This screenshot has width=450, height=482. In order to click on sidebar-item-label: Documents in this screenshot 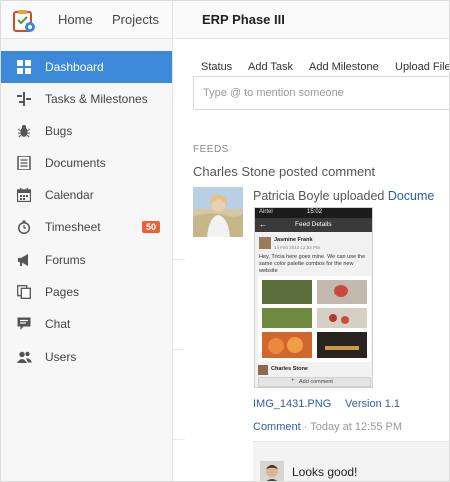, I will do `click(75, 163)`.